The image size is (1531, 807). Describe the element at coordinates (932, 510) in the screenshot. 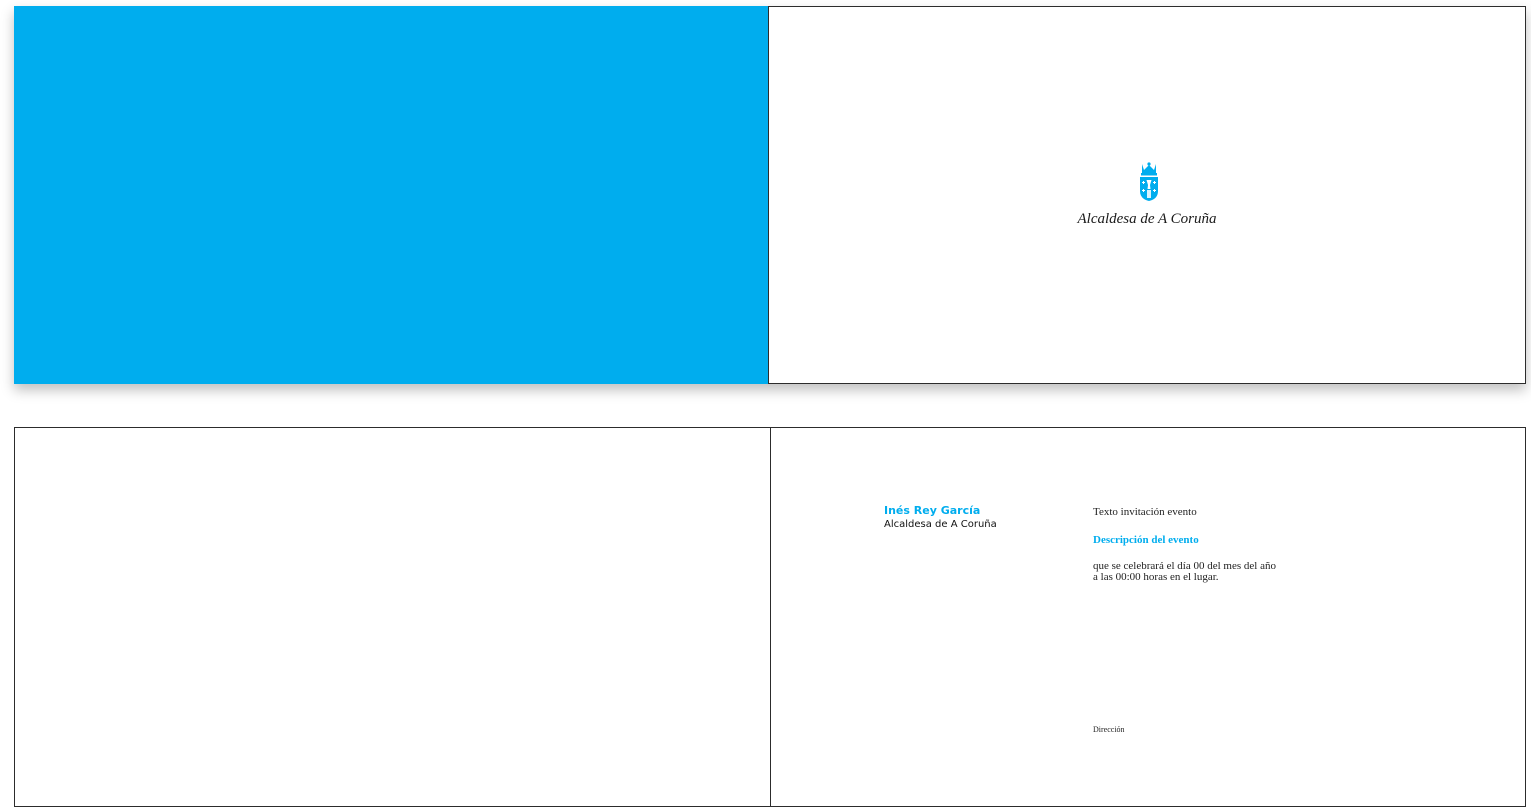

I see `sender-name: Inés Rey García` at that location.